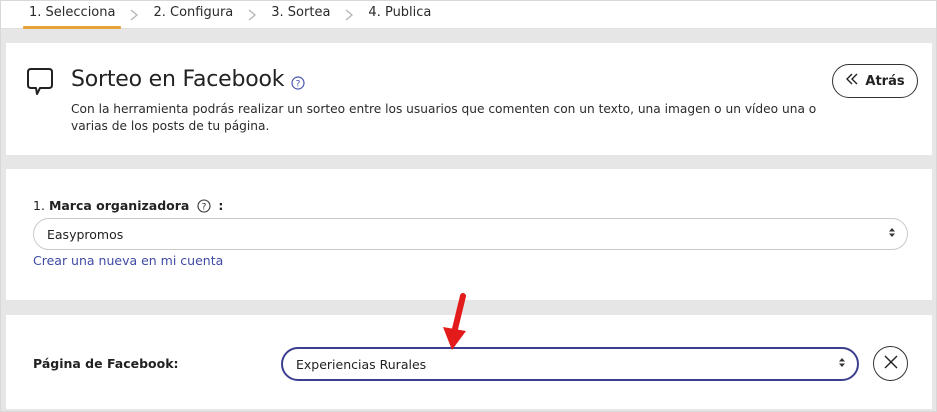 The height and width of the screenshot is (412, 937). I want to click on clear-page-button, so click(890, 363).